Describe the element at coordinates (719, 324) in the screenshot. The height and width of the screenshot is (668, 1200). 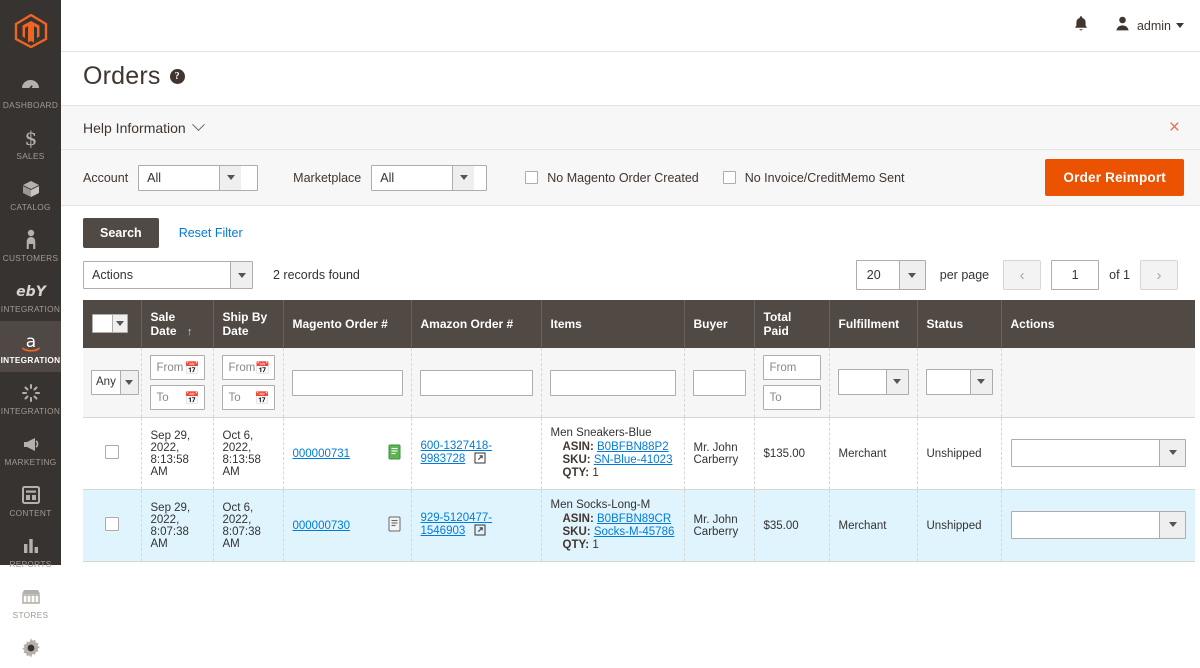
I see `header-buyer: Buyer` at that location.